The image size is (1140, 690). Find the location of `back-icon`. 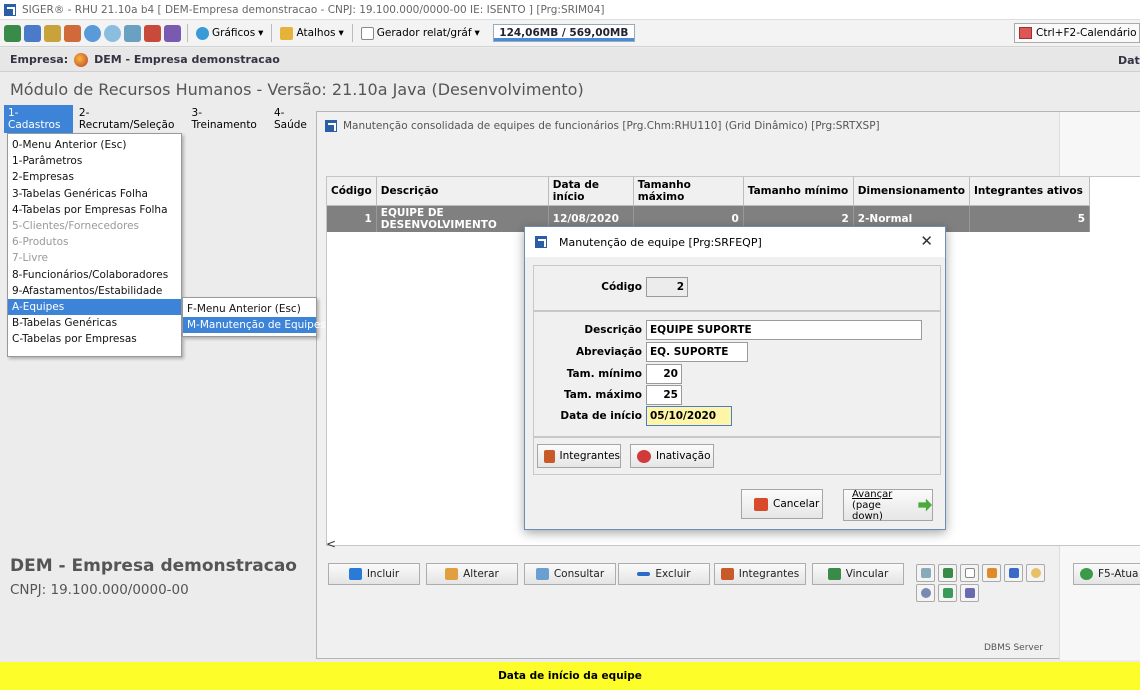

back-icon is located at coordinates (12, 33).